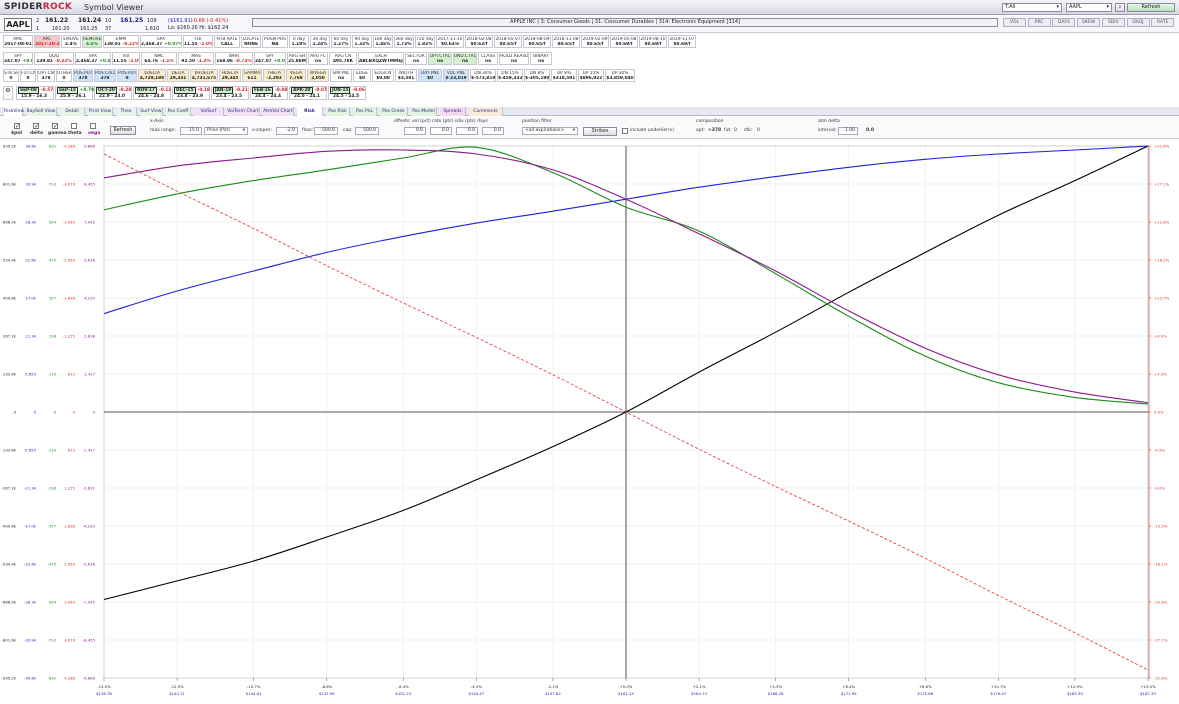 The height and width of the screenshot is (704, 1179). Describe the element at coordinates (243, 111) in the screenshot. I see `tab-volterm-chart: VolTerm Chart` at that location.